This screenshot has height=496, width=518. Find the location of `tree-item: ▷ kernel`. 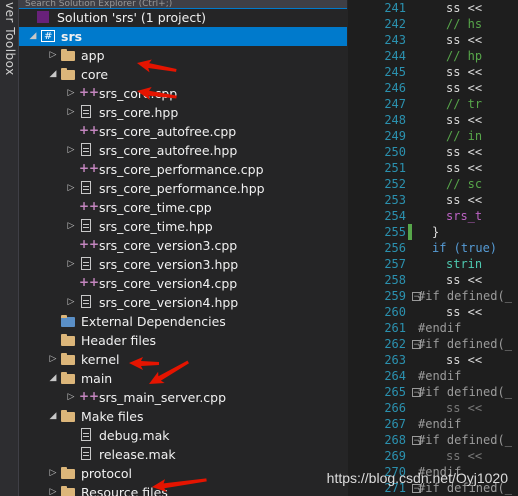

tree-item: ▷ kernel is located at coordinates (183, 359).